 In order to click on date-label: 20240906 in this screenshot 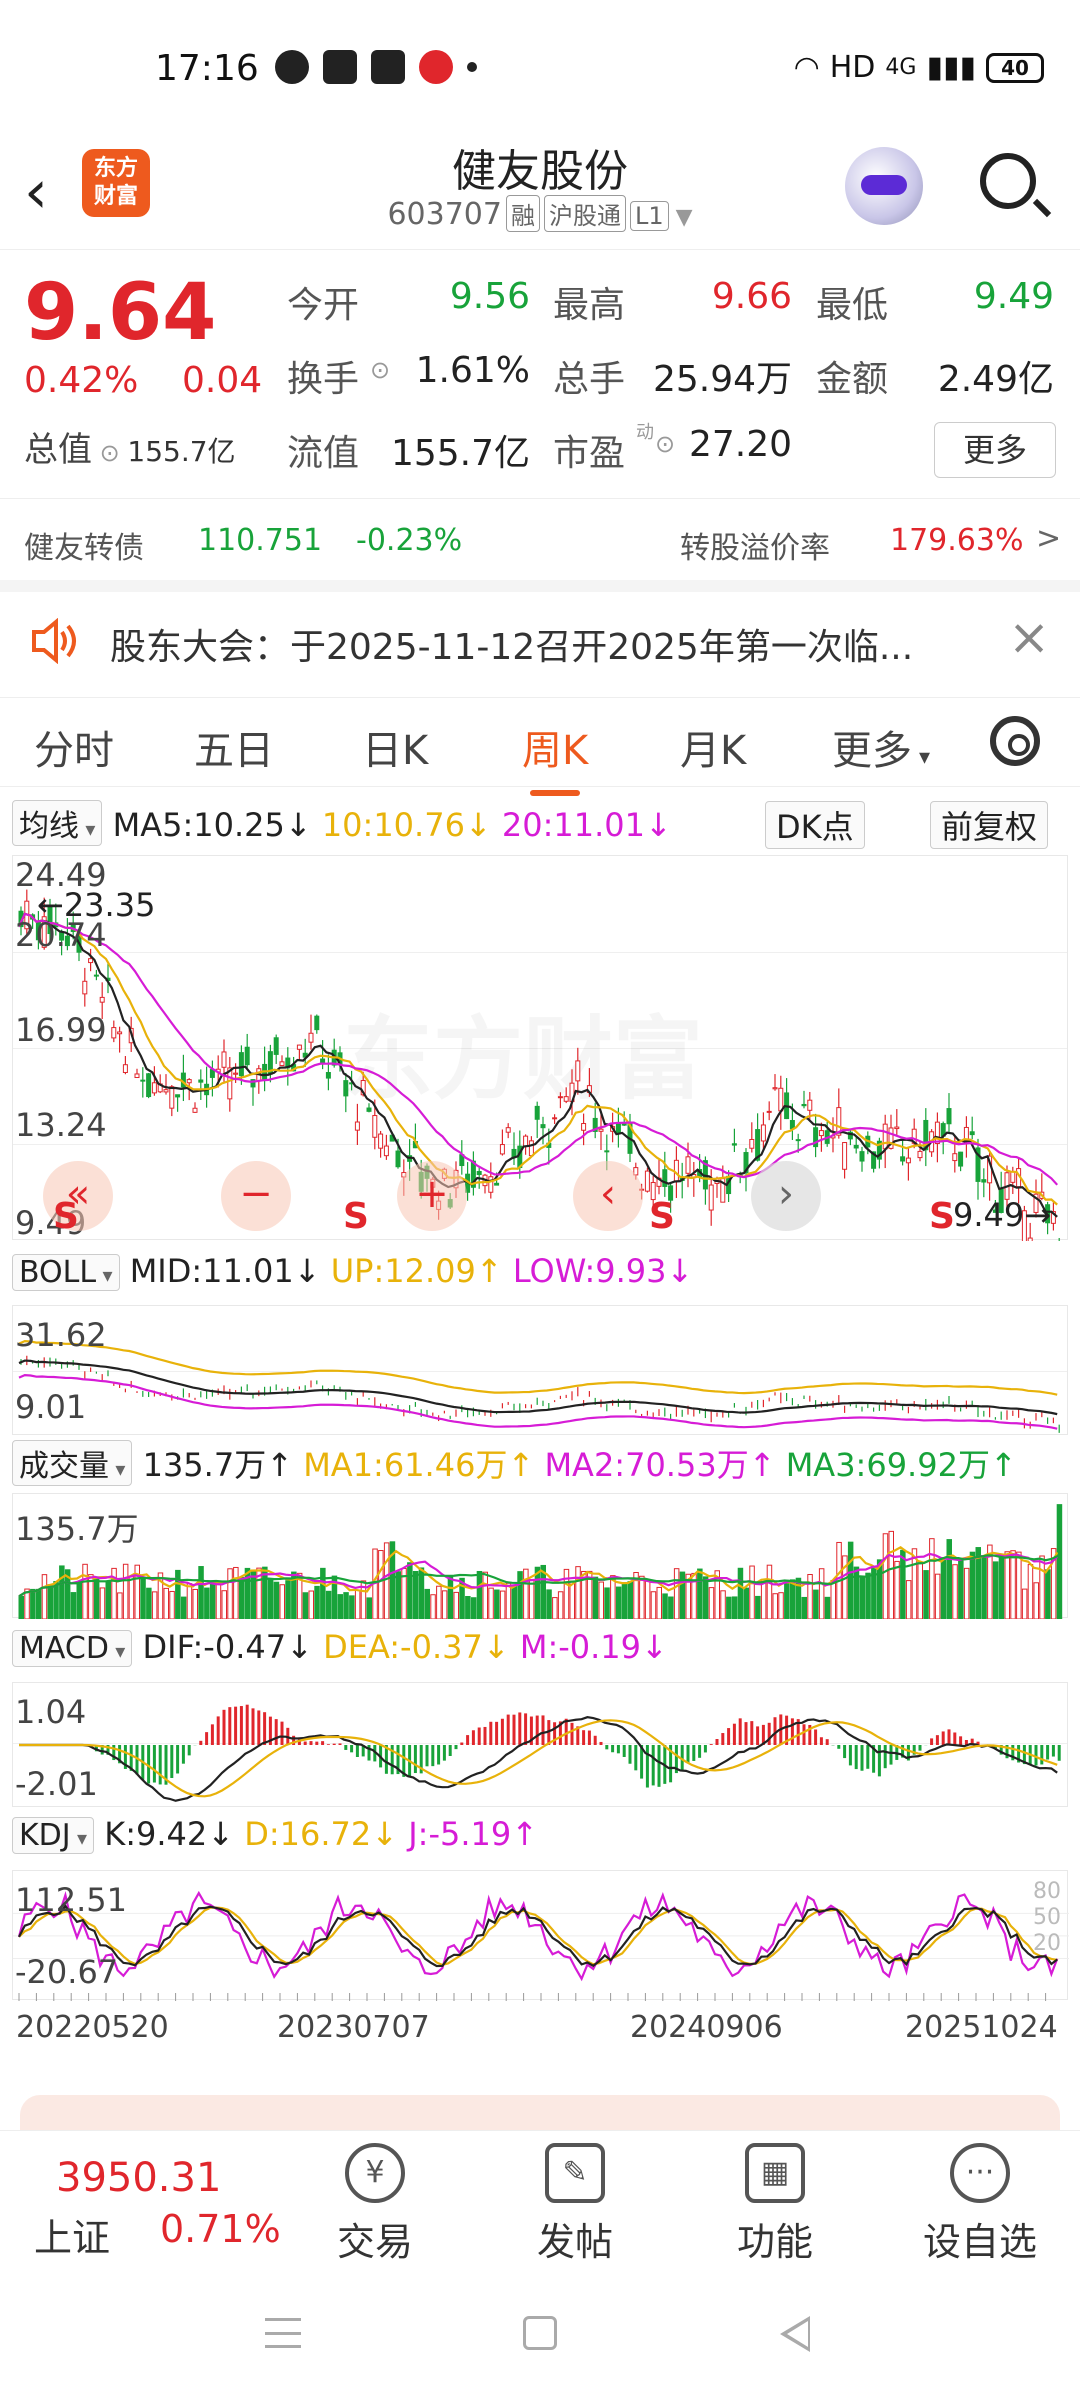, I will do `click(706, 2027)`.